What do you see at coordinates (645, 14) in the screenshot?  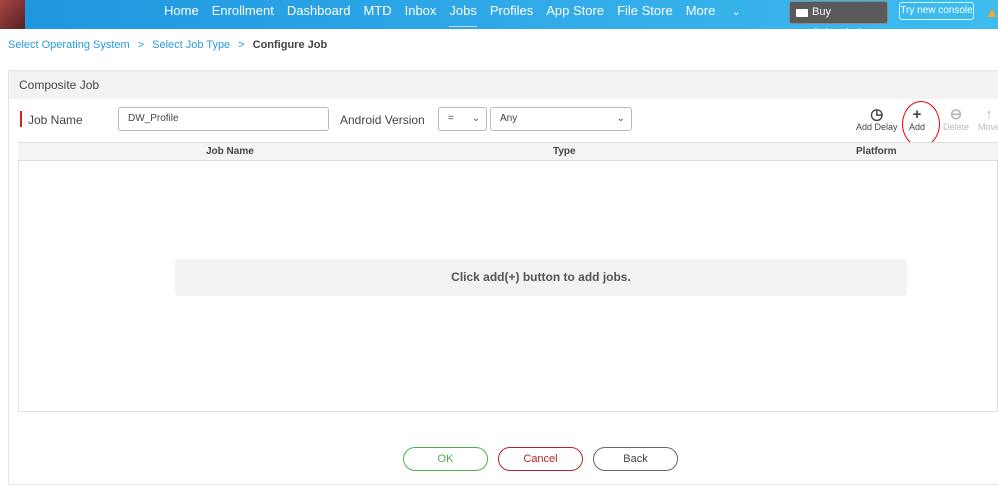 I see `nav-file-store: File Store` at bounding box center [645, 14].